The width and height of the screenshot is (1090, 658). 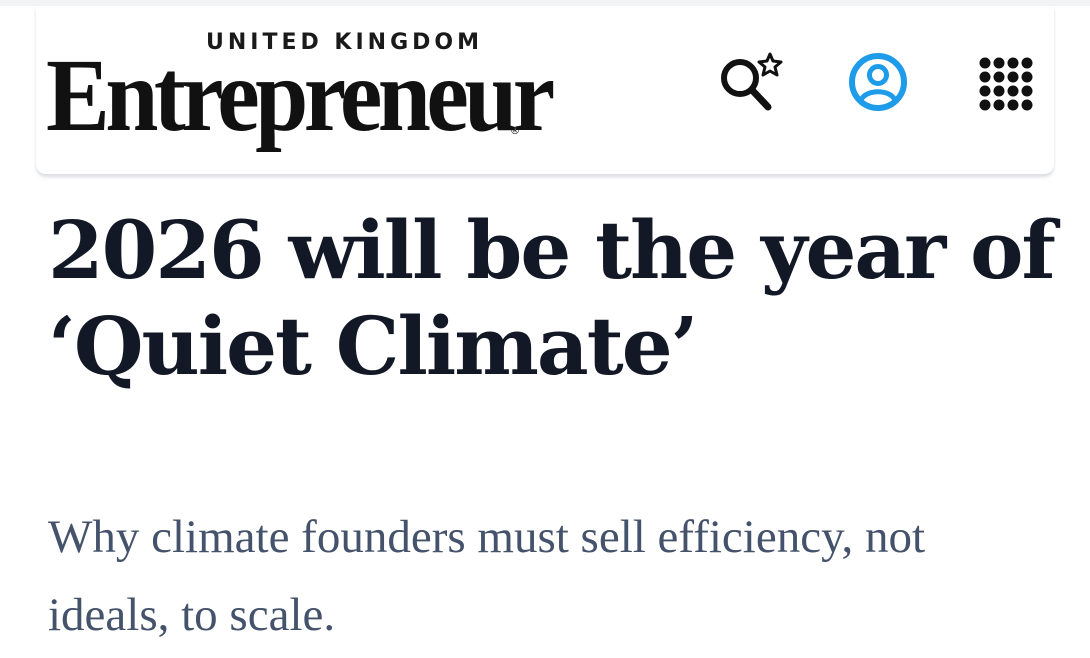 What do you see at coordinates (300, 95) in the screenshot?
I see `logo-wordmark: Entrepreneur` at bounding box center [300, 95].